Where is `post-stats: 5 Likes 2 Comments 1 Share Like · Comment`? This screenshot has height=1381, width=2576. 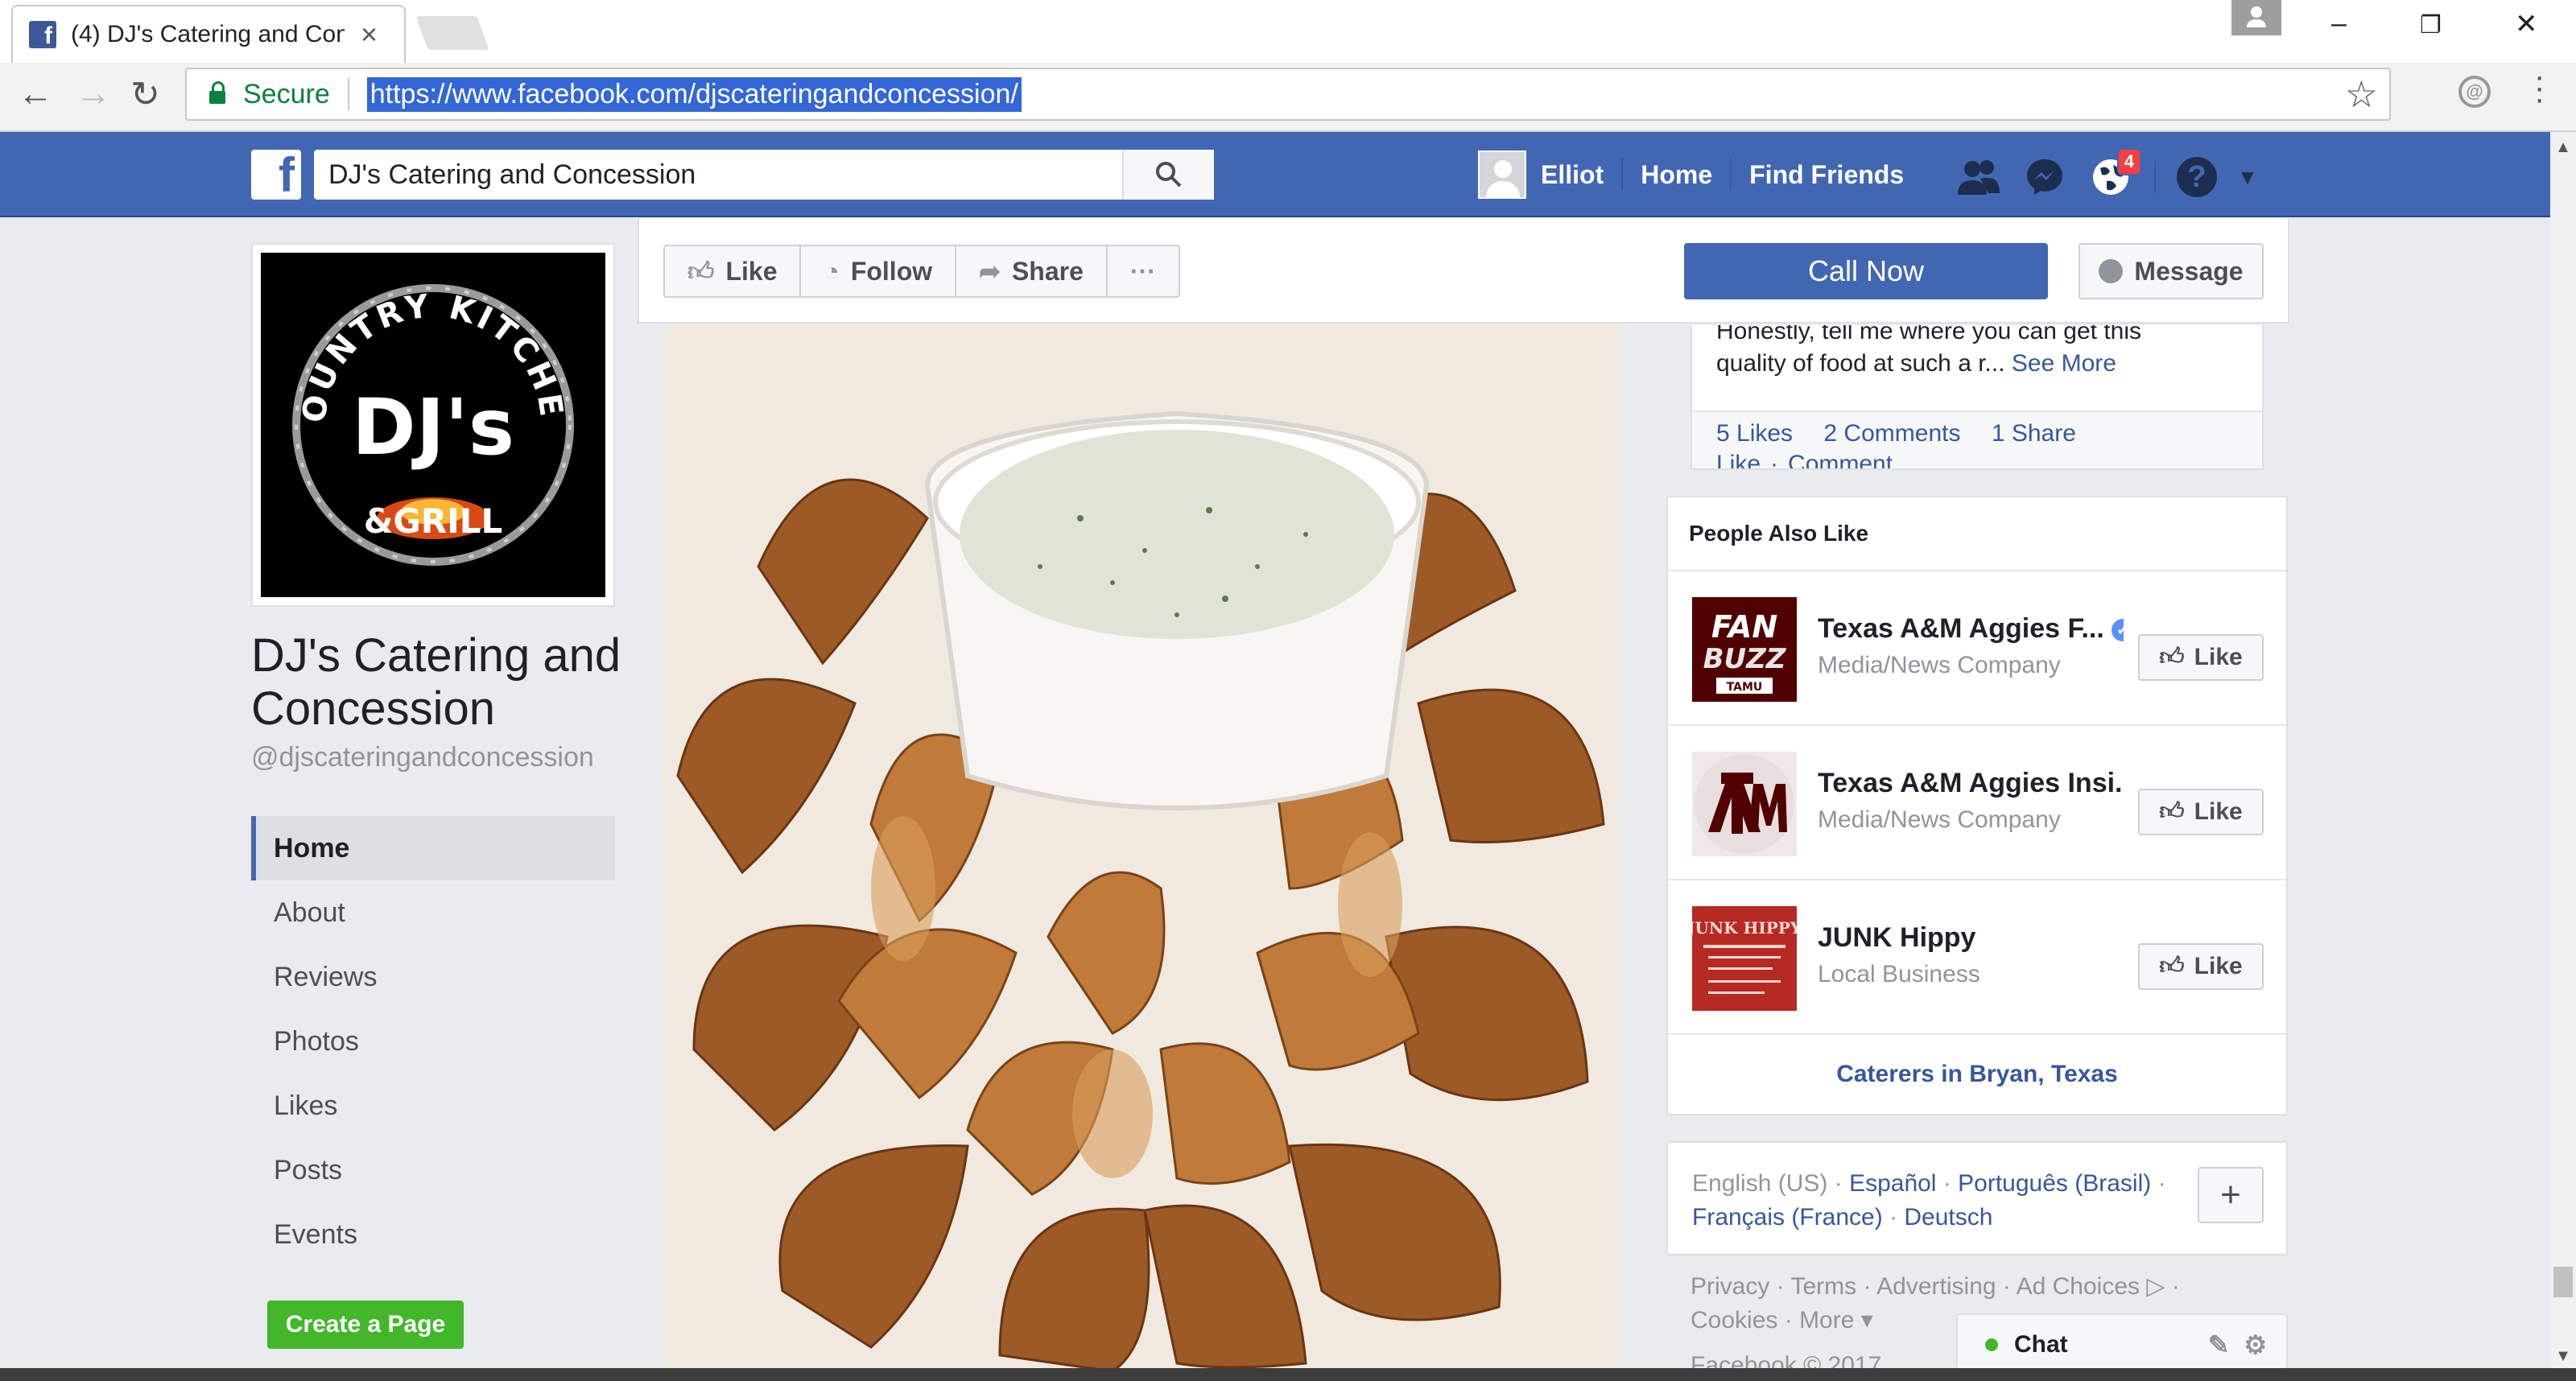
post-stats: 5 Likes 2 Comments 1 Share Like · Comment is located at coordinates (1977, 439).